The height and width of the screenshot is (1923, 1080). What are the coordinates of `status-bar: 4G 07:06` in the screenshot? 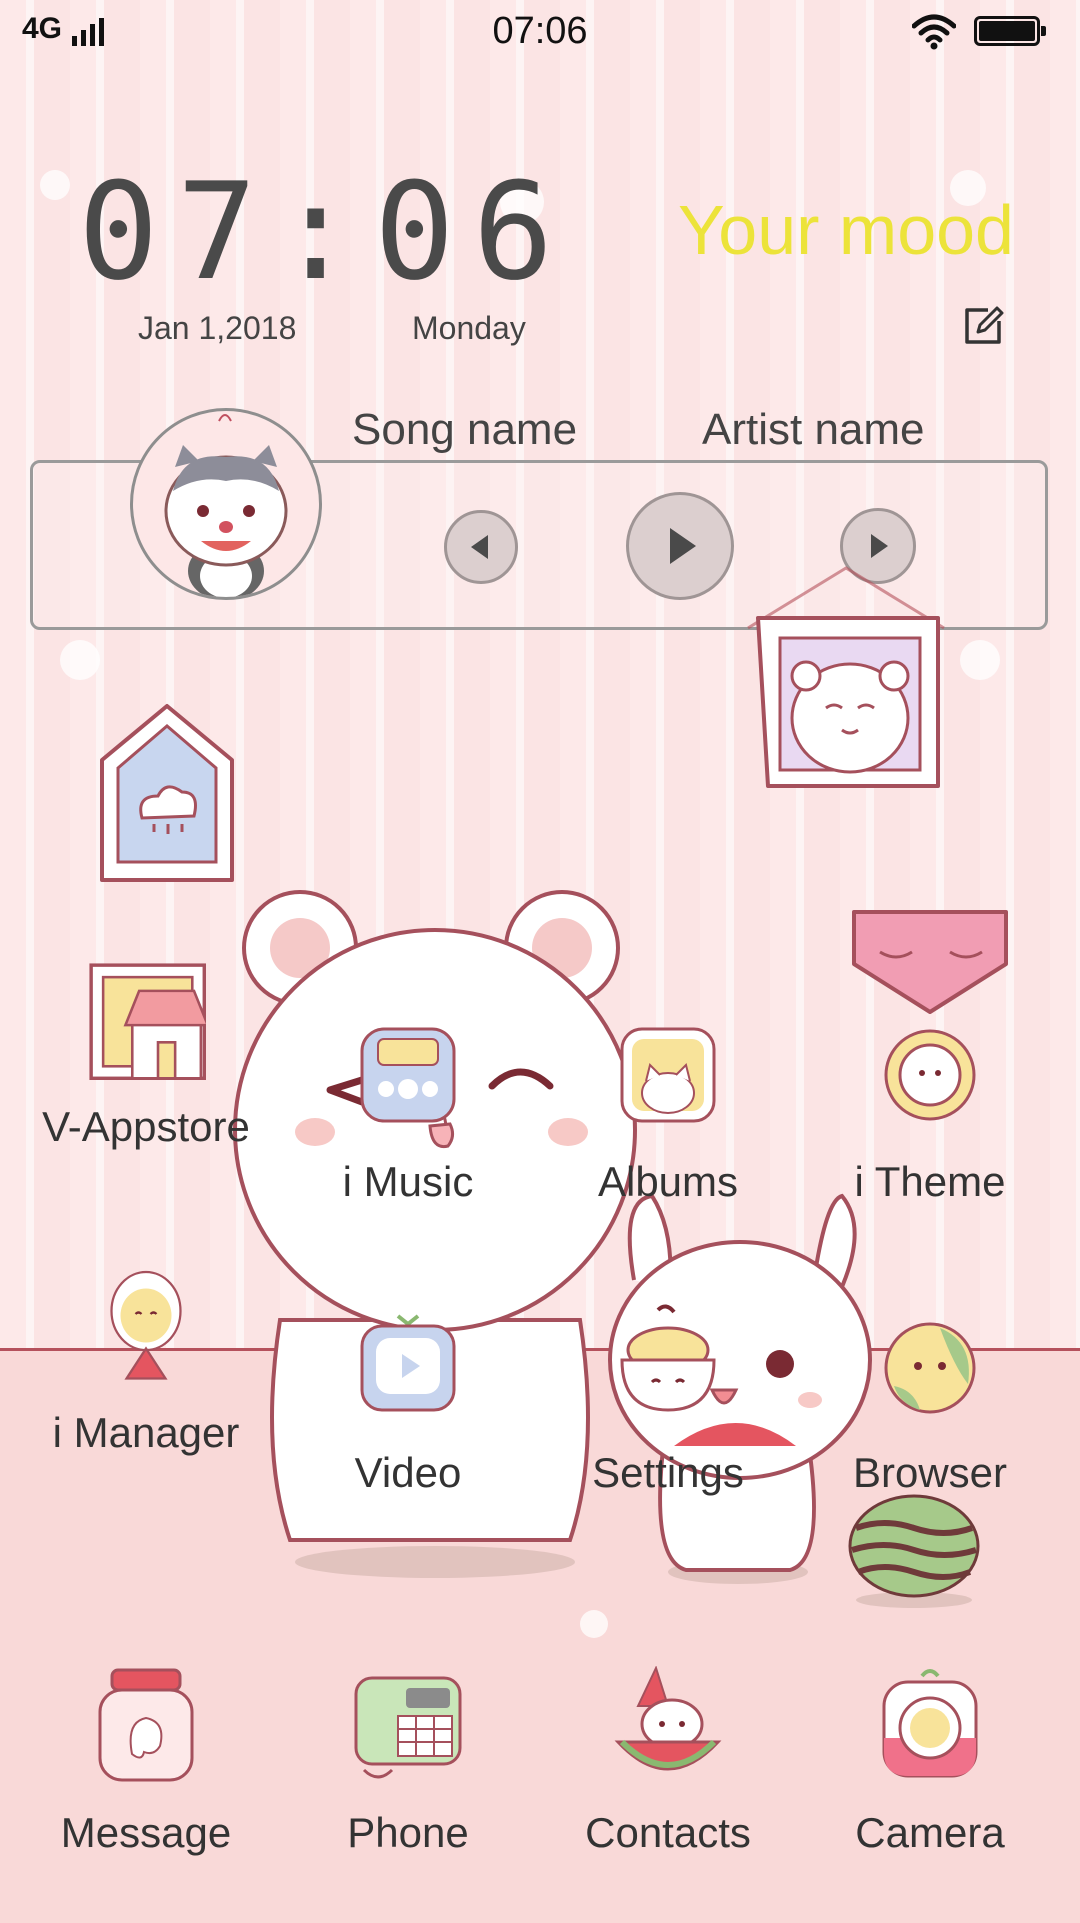 It's located at (540, 32).